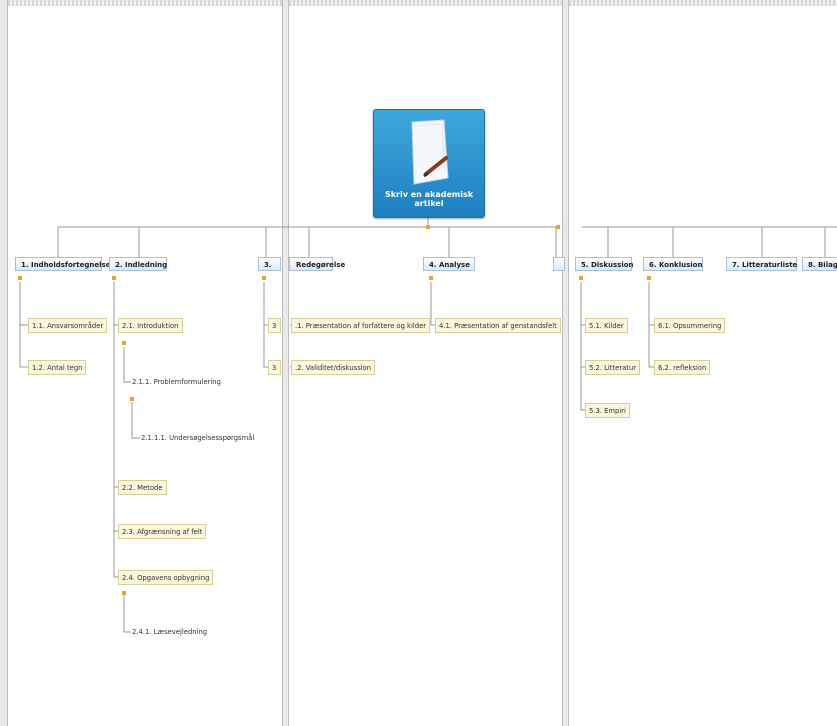 Image resolution: width=837 pixels, height=726 pixels. I want to click on topic-4-analyse: 4. Analyse, so click(449, 264).